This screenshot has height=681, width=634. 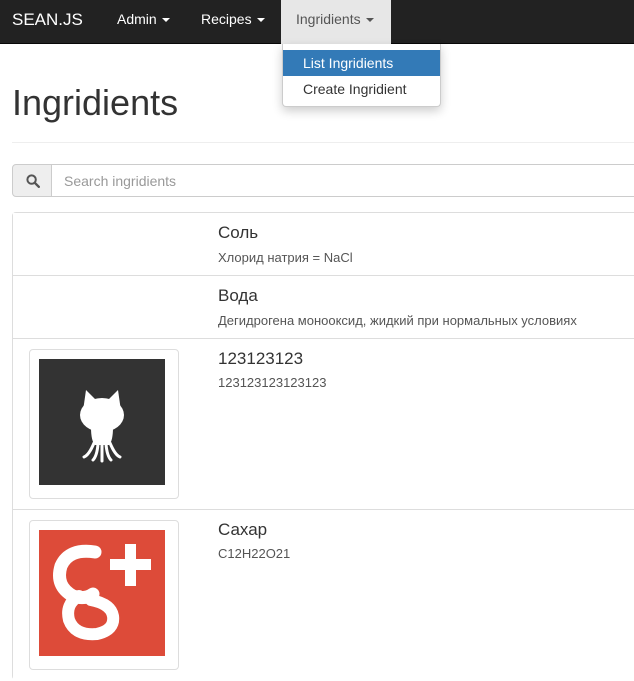 I want to click on search-addon, so click(x=32, y=180).